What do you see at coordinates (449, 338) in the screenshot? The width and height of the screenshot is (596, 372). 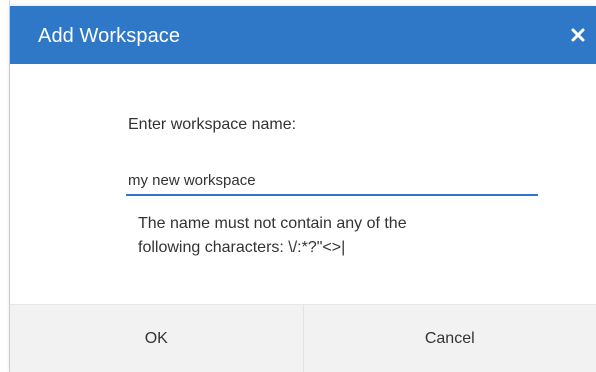 I see `cancel-button: Cancel` at bounding box center [449, 338].